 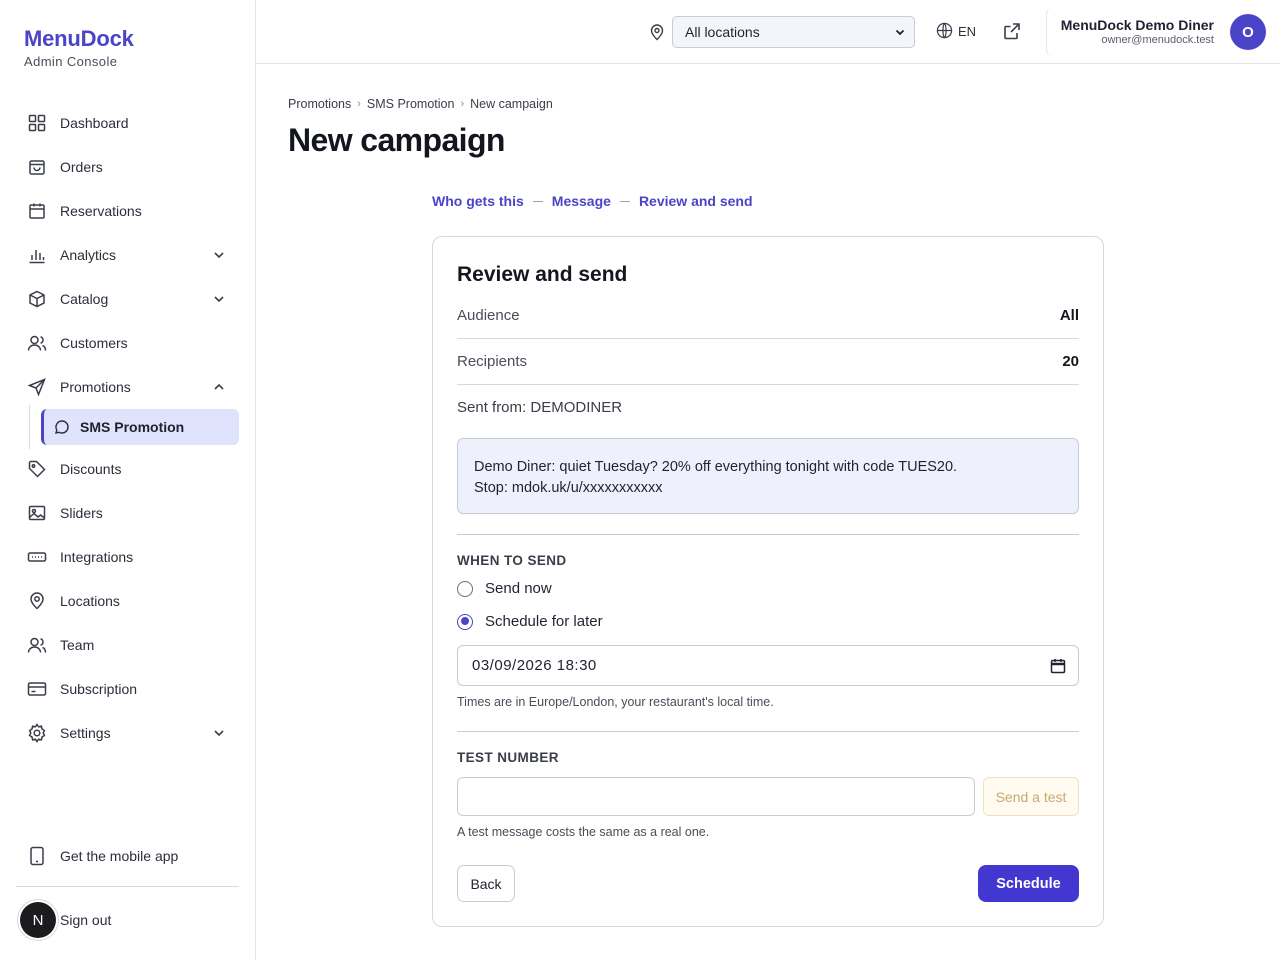 I want to click on sidebar-item-label: Analytics, so click(x=88, y=255).